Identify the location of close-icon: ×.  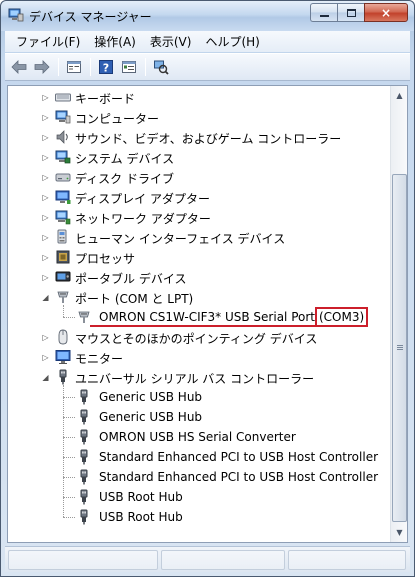
(386, 12).